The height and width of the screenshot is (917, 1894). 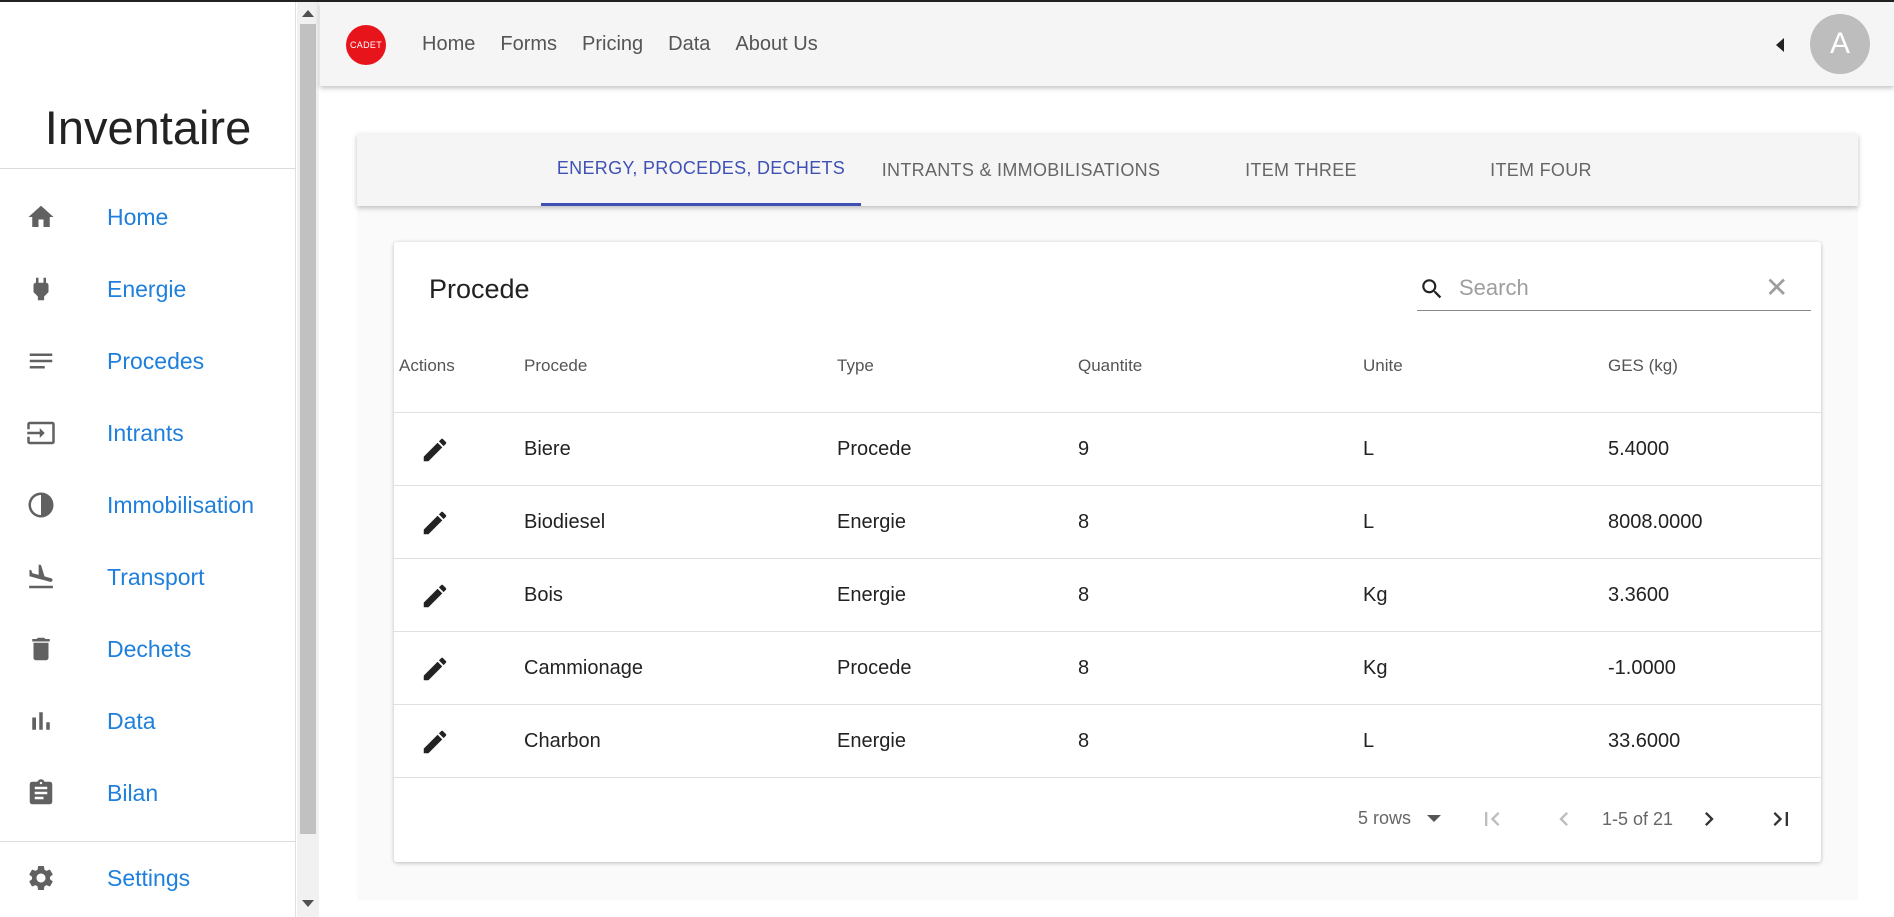 I want to click on nav-link-home: Home, so click(x=448, y=44).